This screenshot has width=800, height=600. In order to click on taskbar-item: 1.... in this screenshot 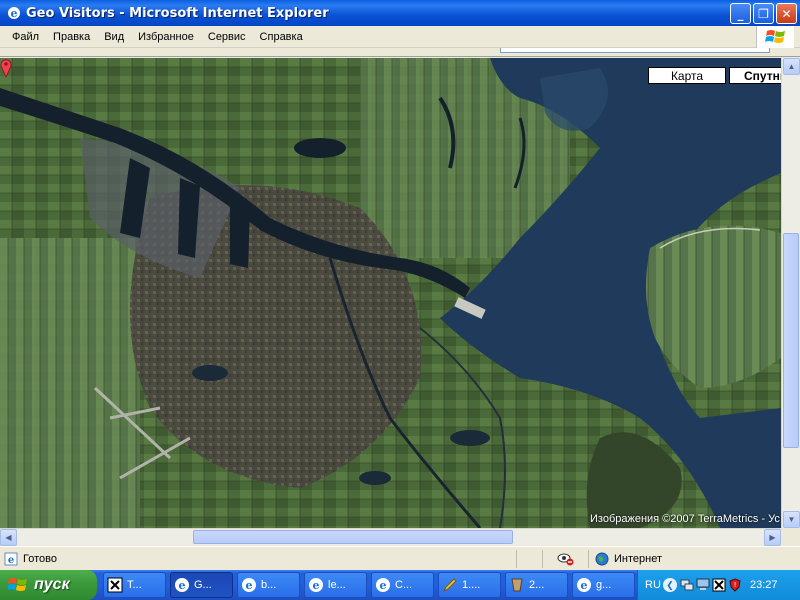, I will do `click(469, 585)`.